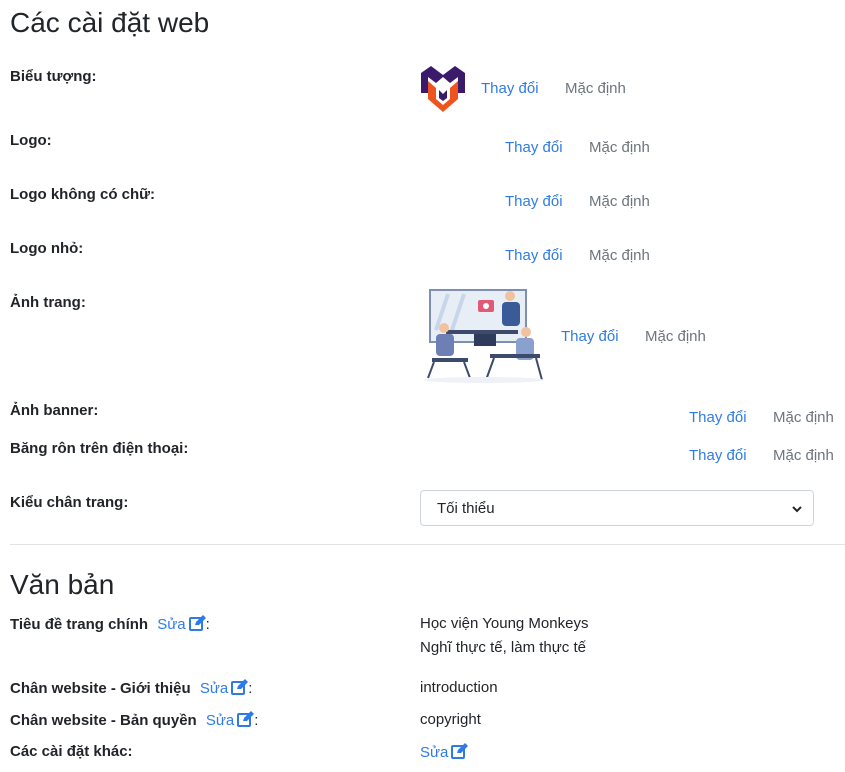 Image resolution: width=845 pixels, height=772 pixels. I want to click on page-image-change-link: Thay đổi, so click(590, 336).